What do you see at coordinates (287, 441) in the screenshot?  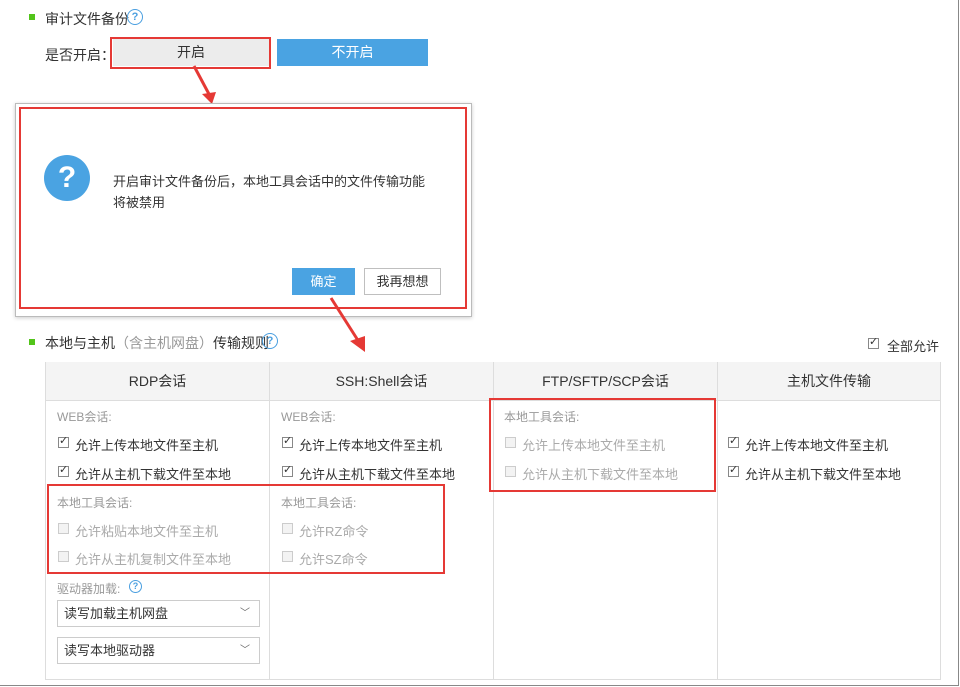 I see `ssh-web-upload-checkbox` at bounding box center [287, 441].